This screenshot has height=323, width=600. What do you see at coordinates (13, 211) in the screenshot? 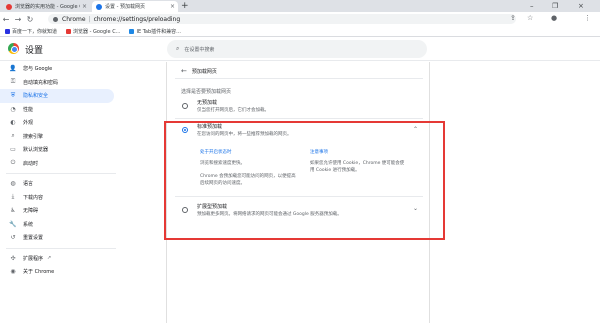
I see `accessibility-icon: ♿` at bounding box center [13, 211].